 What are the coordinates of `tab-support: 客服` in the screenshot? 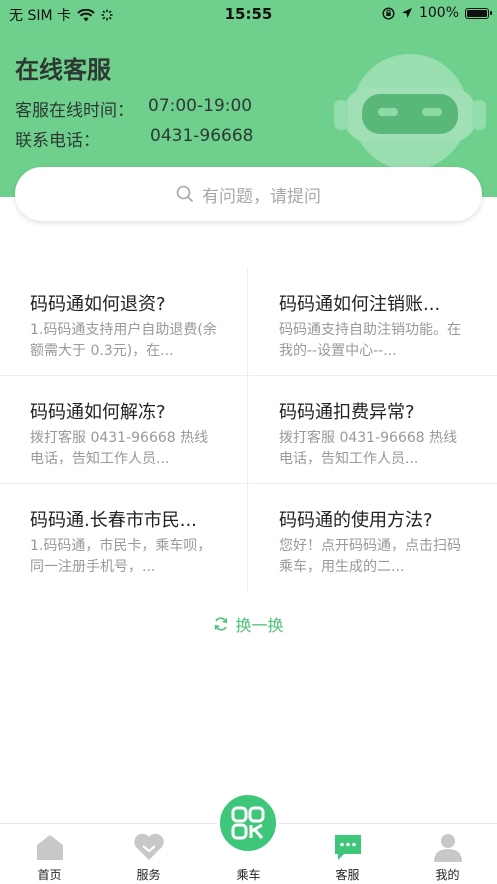 It's located at (347, 854).